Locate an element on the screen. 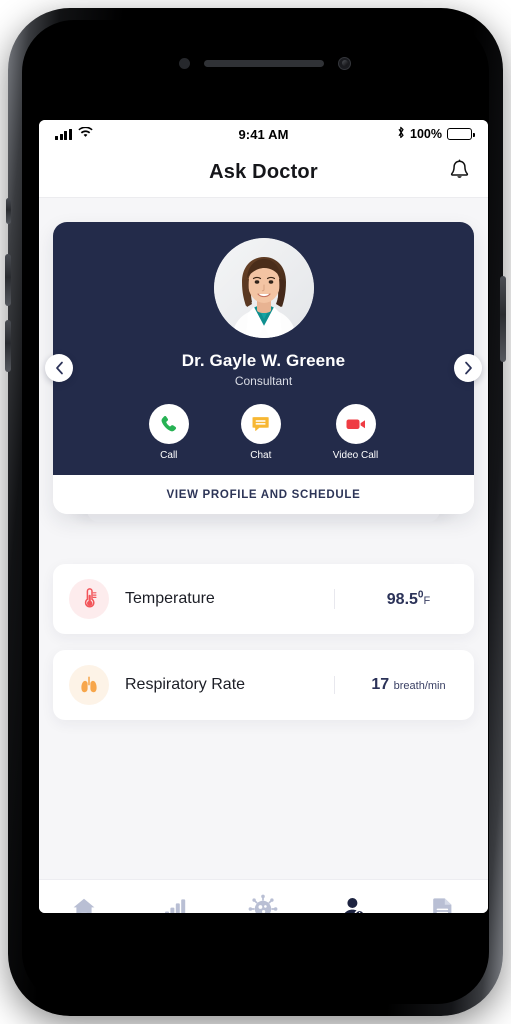  nav-item-statistics is located at coordinates (174, 904).